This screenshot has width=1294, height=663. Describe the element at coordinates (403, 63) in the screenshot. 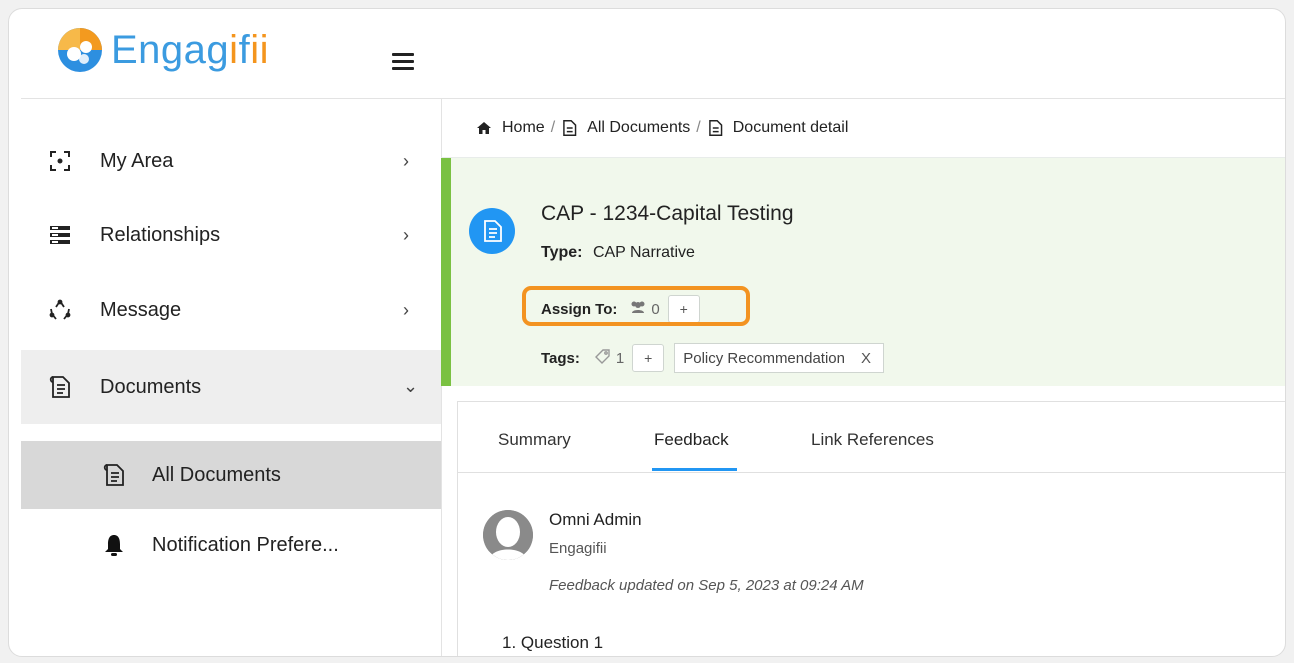

I see `hamburger-icon` at that location.